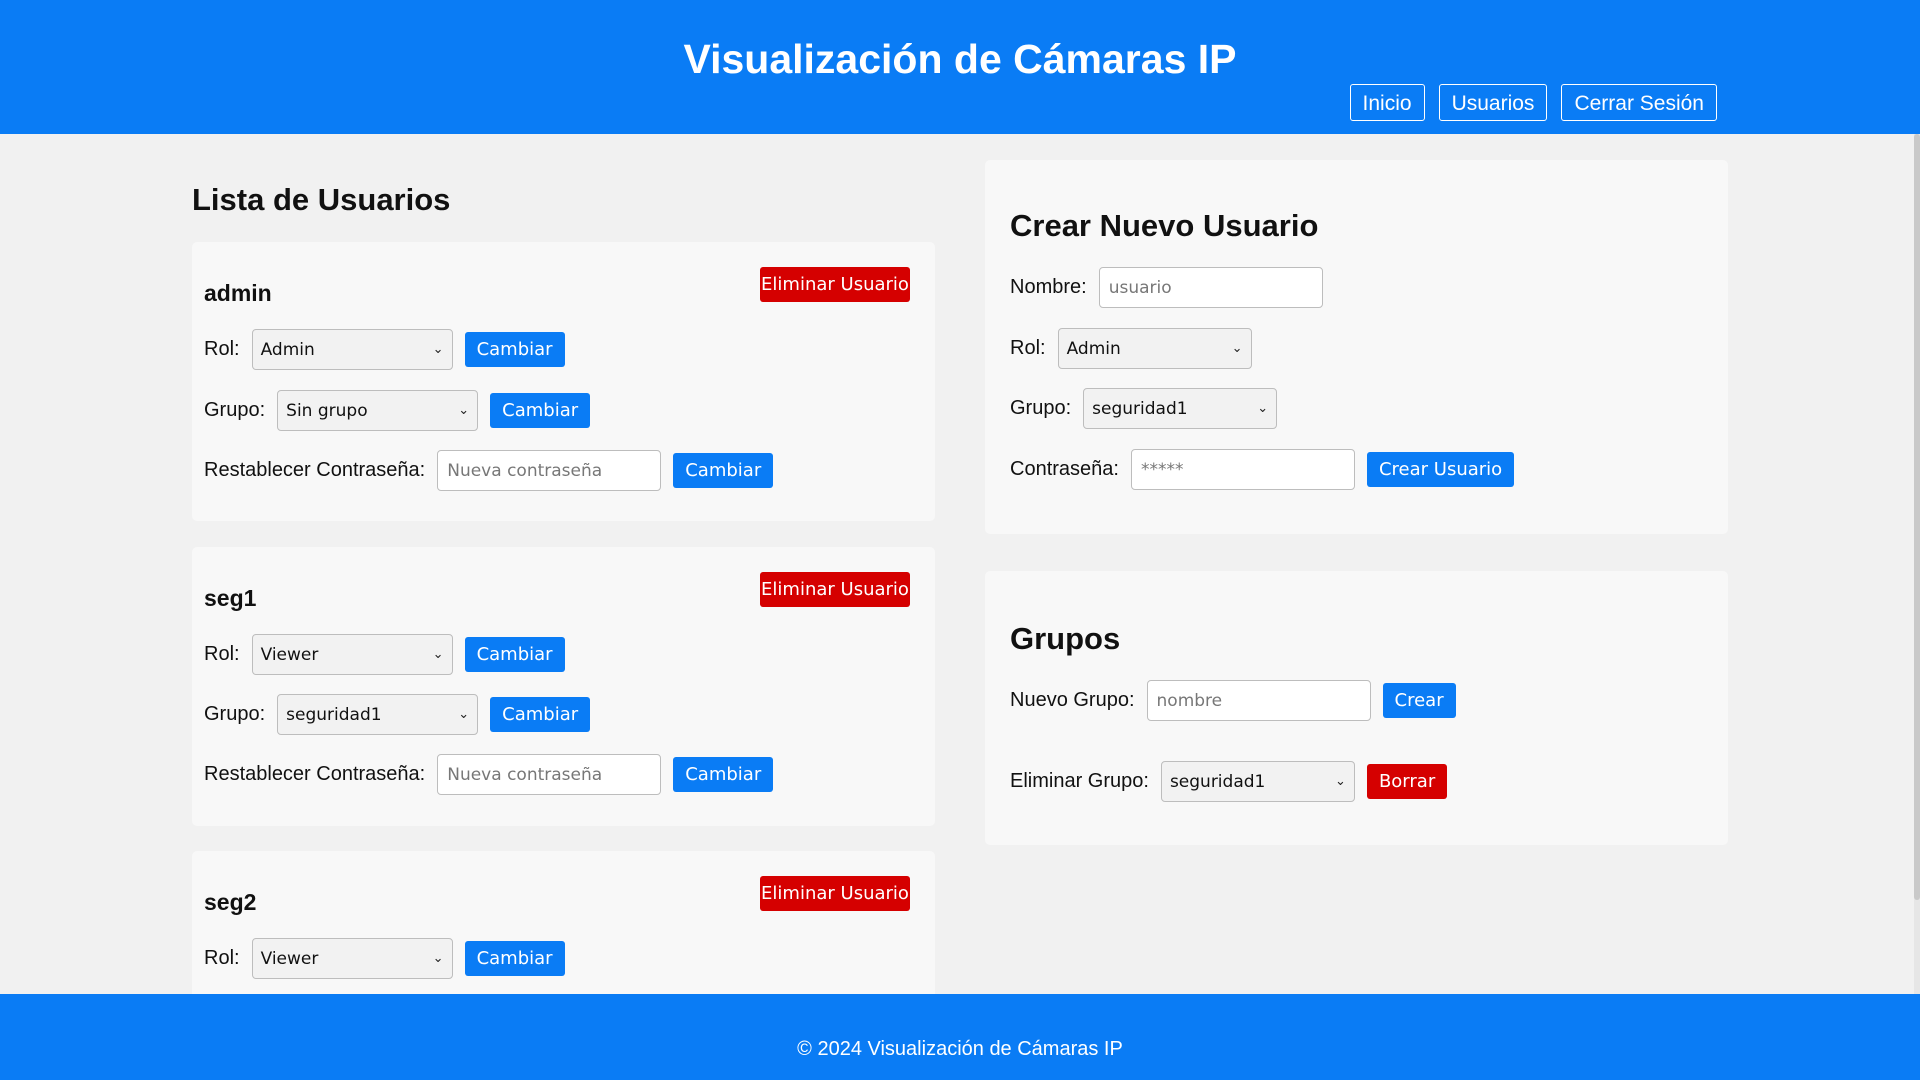 This screenshot has width=1920, height=1080. Describe the element at coordinates (378, 410) in the screenshot. I see `group-select: Sin grupo ⌄` at that location.